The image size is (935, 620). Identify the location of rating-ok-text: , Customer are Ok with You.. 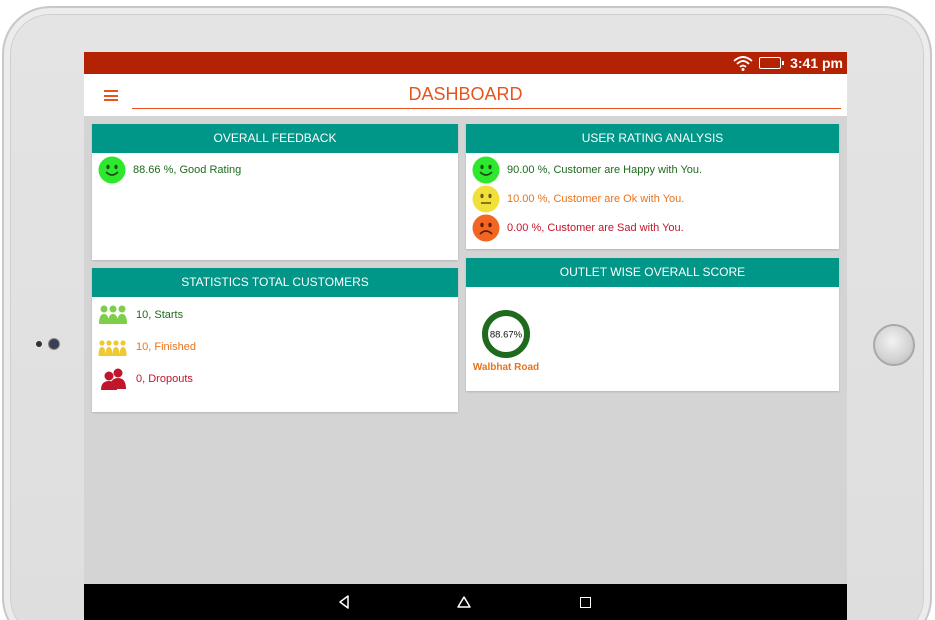
(616, 199).